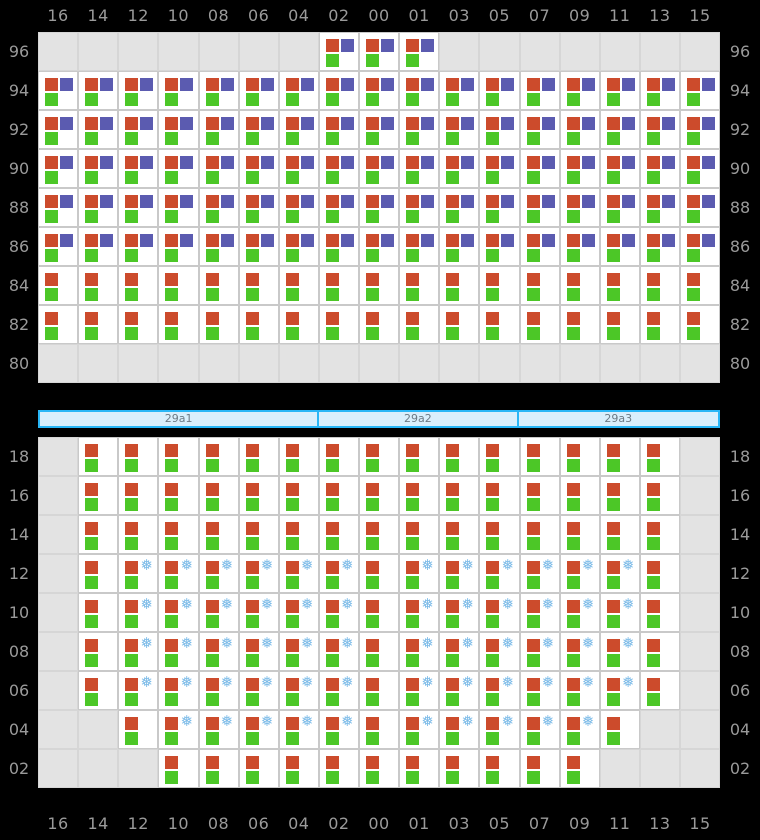  Describe the element at coordinates (298, 690) in the screenshot. I see `grid-cell-06-04: ❅` at that location.